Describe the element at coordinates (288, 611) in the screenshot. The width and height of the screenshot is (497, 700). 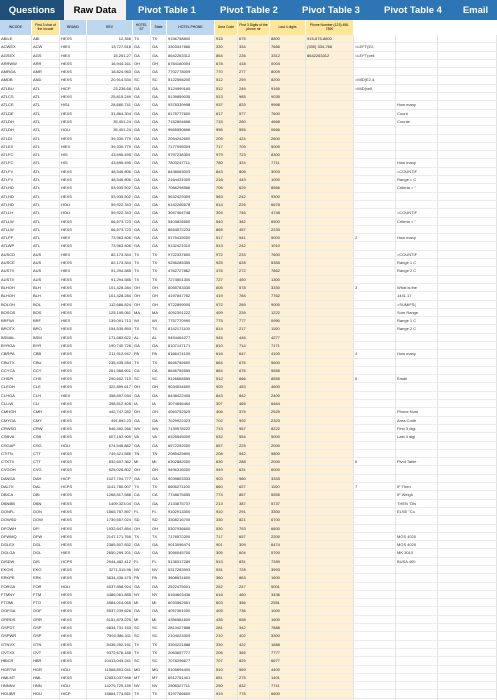
I see `cell-phone-last4: 1000` at that location.